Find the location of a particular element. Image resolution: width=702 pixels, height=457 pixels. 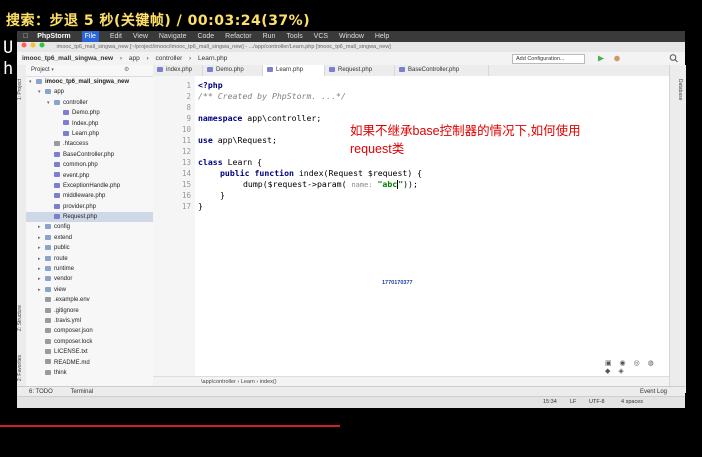

project-panel-title: Project is located at coordinates (40, 70).